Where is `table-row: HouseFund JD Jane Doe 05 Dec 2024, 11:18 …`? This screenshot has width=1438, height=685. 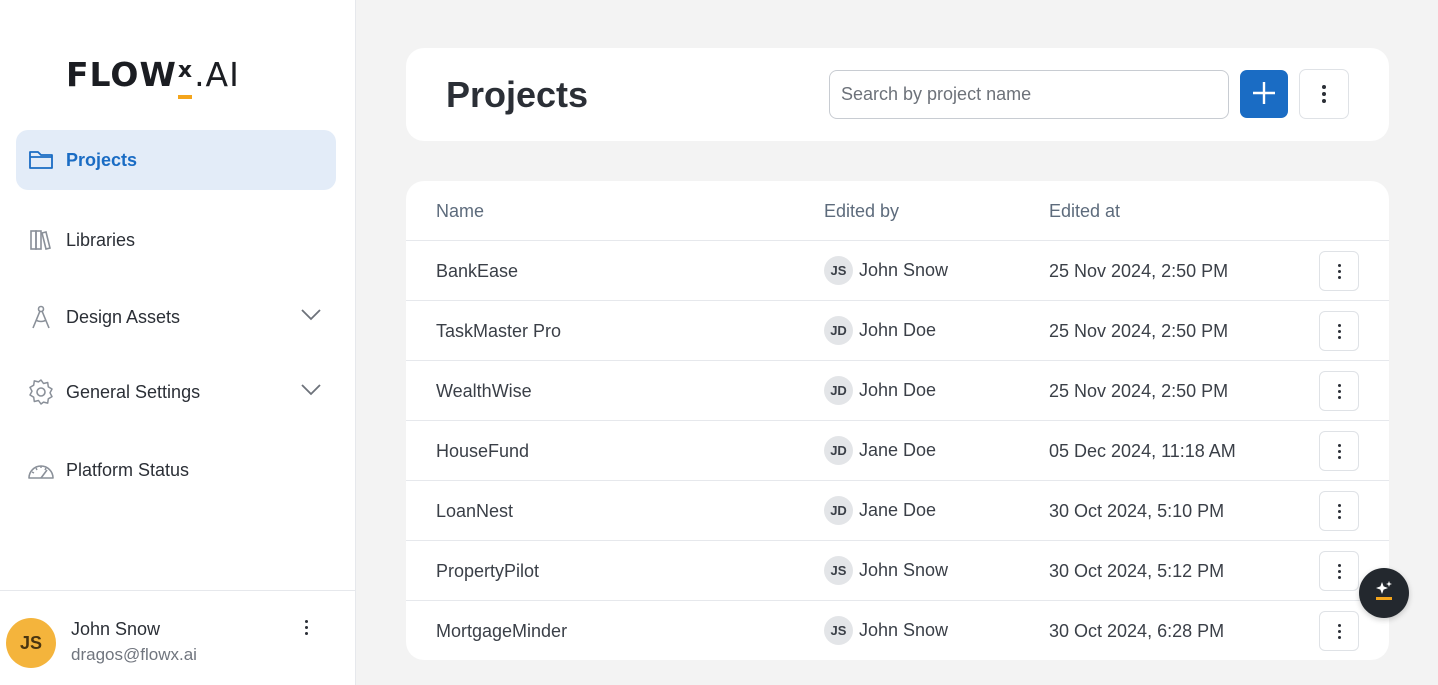 table-row: HouseFund JD Jane Doe 05 Dec 2024, 11:18 … is located at coordinates (897, 451).